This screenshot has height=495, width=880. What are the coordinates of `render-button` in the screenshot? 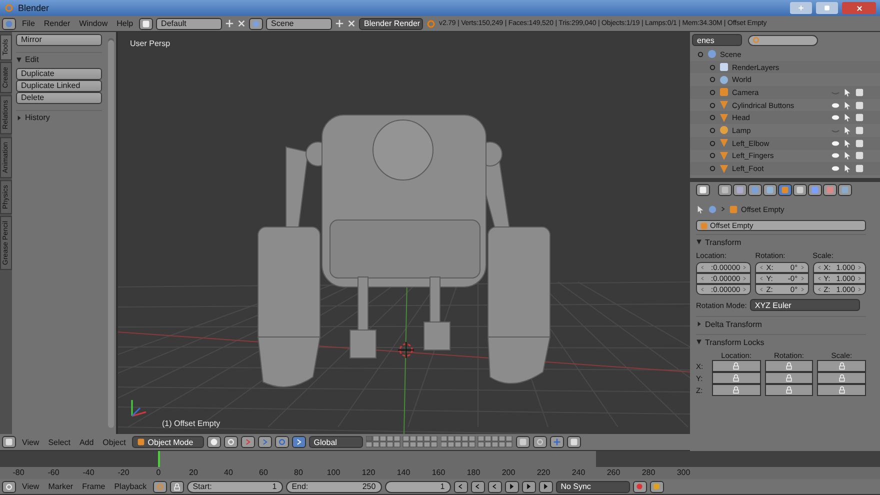 It's located at (573, 442).